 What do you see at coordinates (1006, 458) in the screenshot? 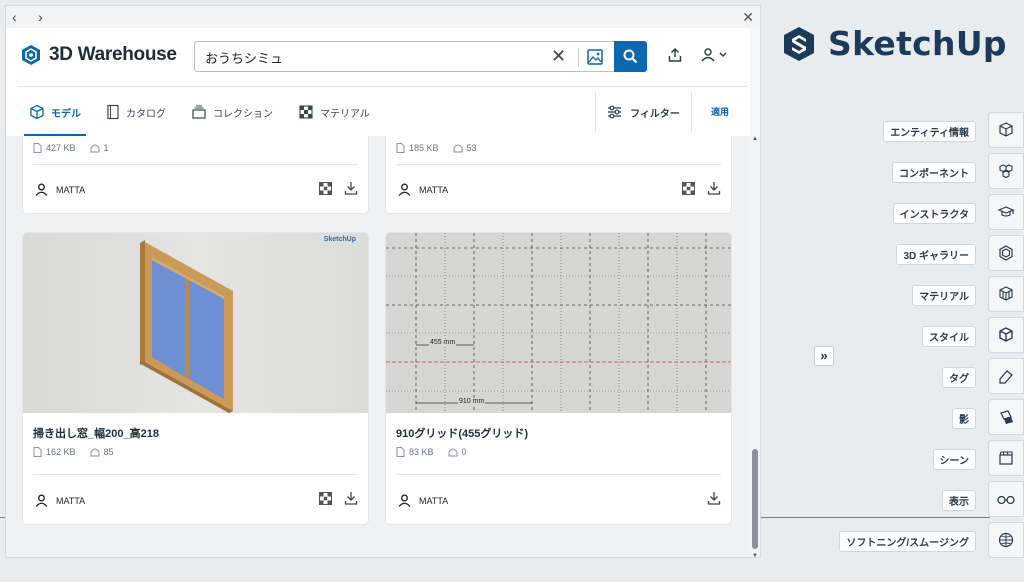
I see `scenes-icon` at bounding box center [1006, 458].